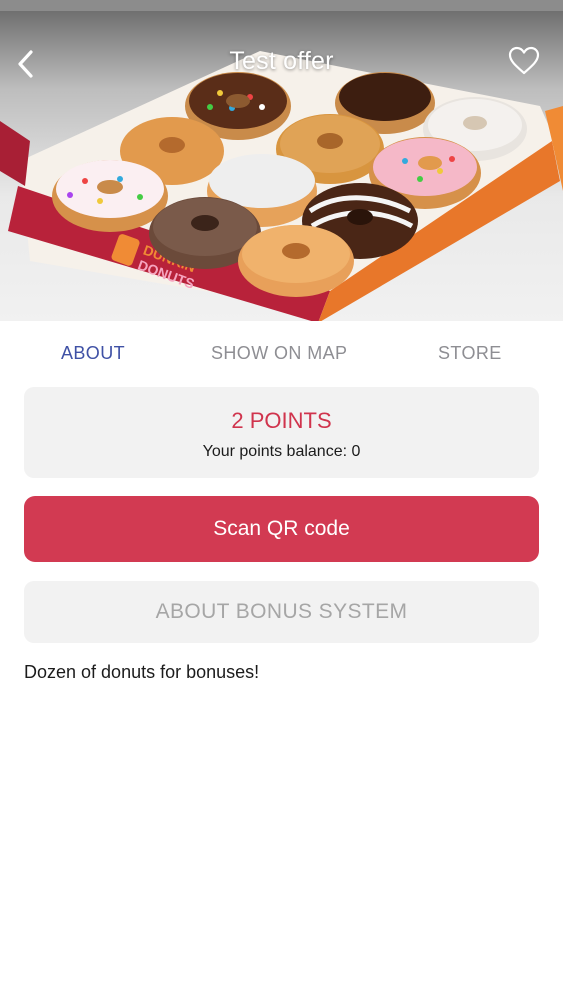 The height and width of the screenshot is (1000, 563). I want to click on tab-store: STORE, so click(470, 353).